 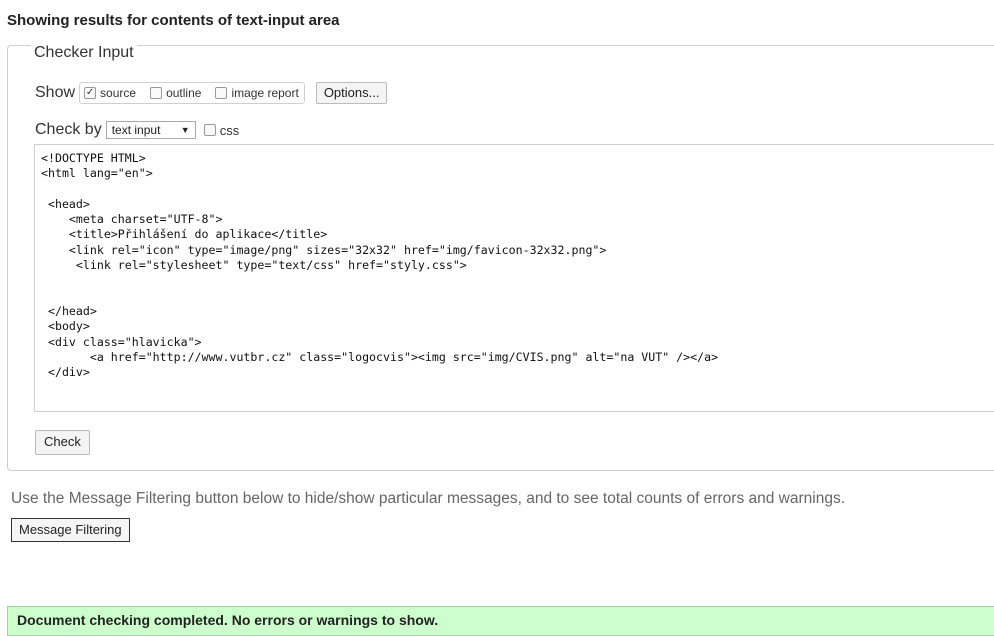 I want to click on show-outline-checkbox: outline, so click(x=175, y=93).